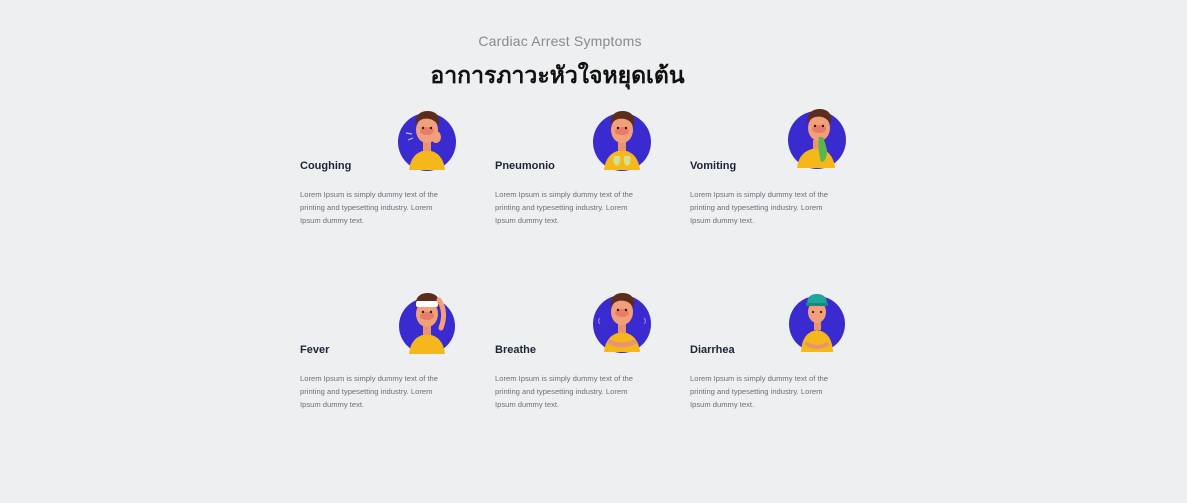 The width and height of the screenshot is (1187, 503). I want to click on coughing-person-icon, so click(428, 140).